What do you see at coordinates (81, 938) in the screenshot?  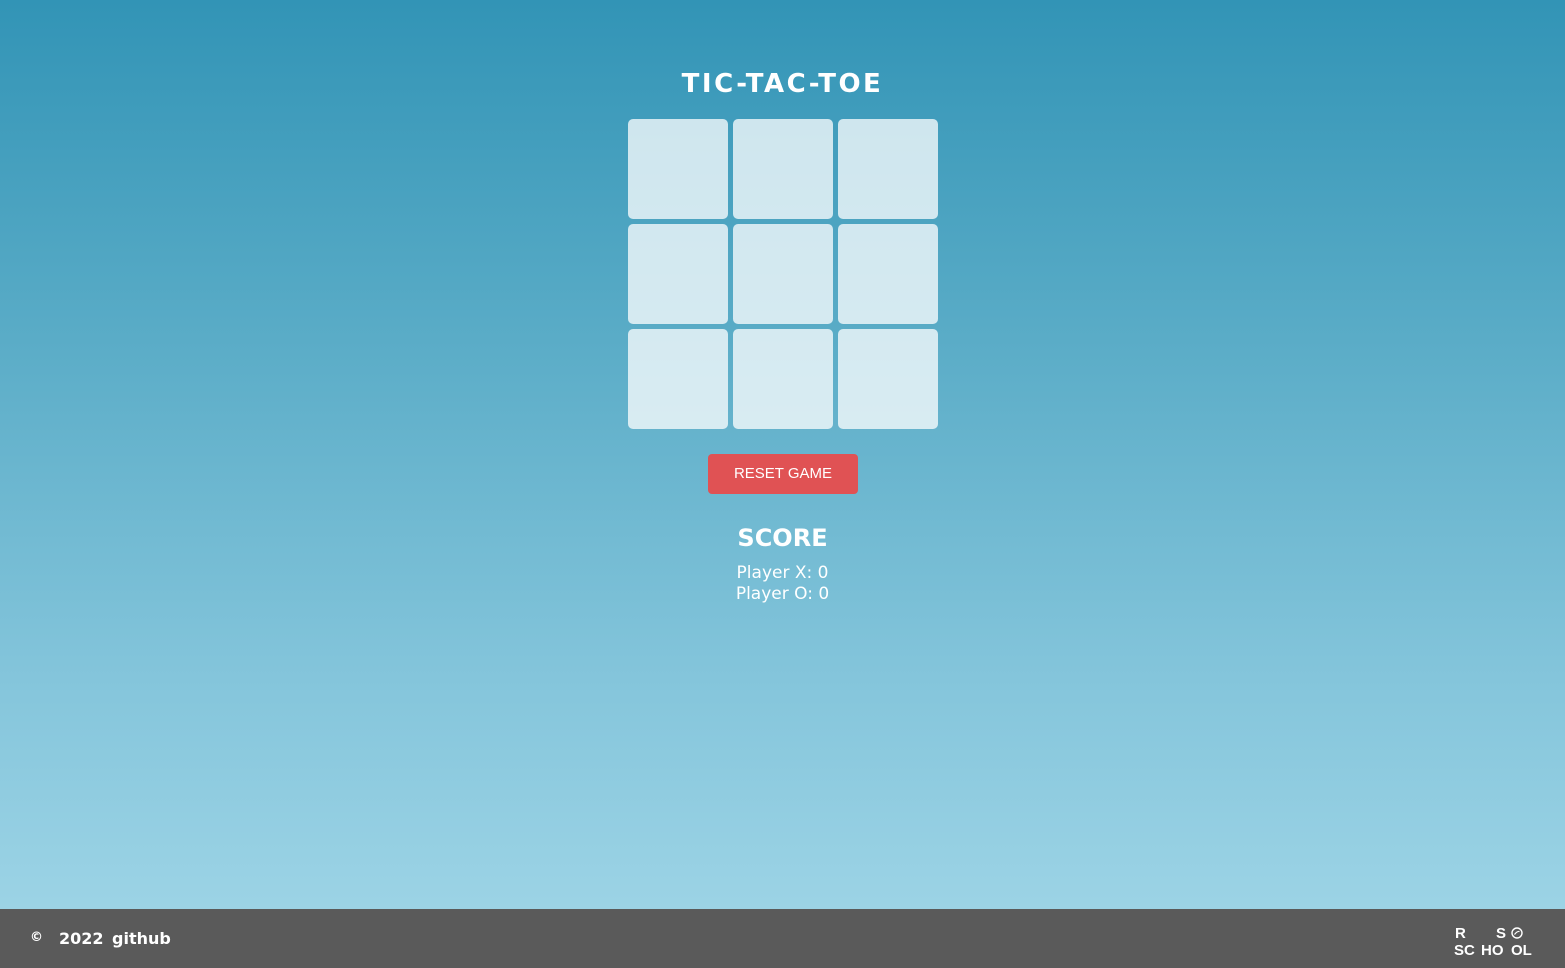 I see `footer-year: 2022` at bounding box center [81, 938].